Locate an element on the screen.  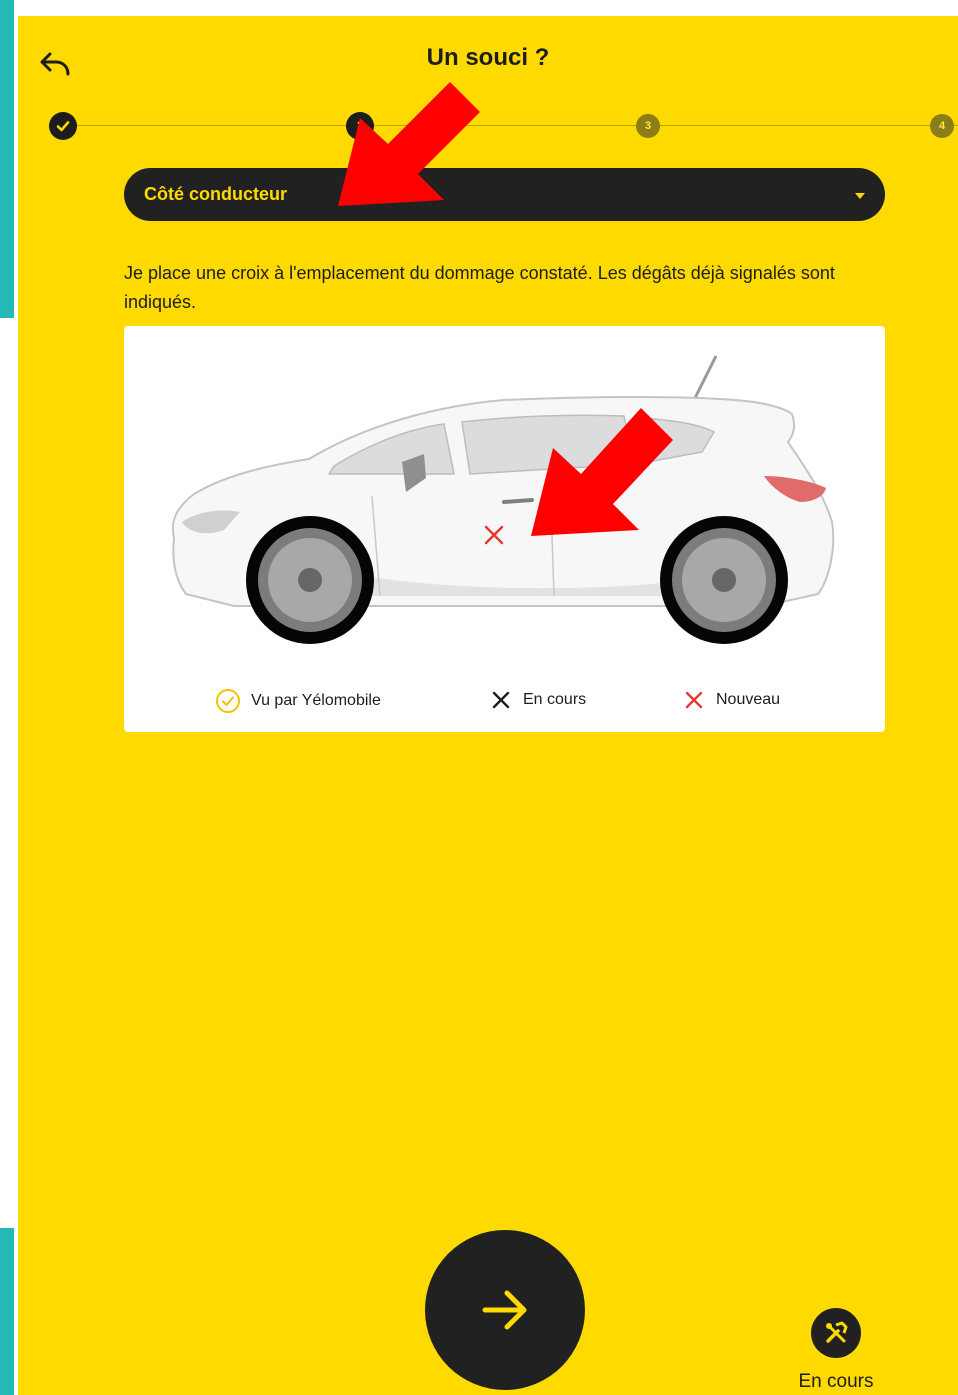
background-window-edge-top is located at coordinates (7, 159).